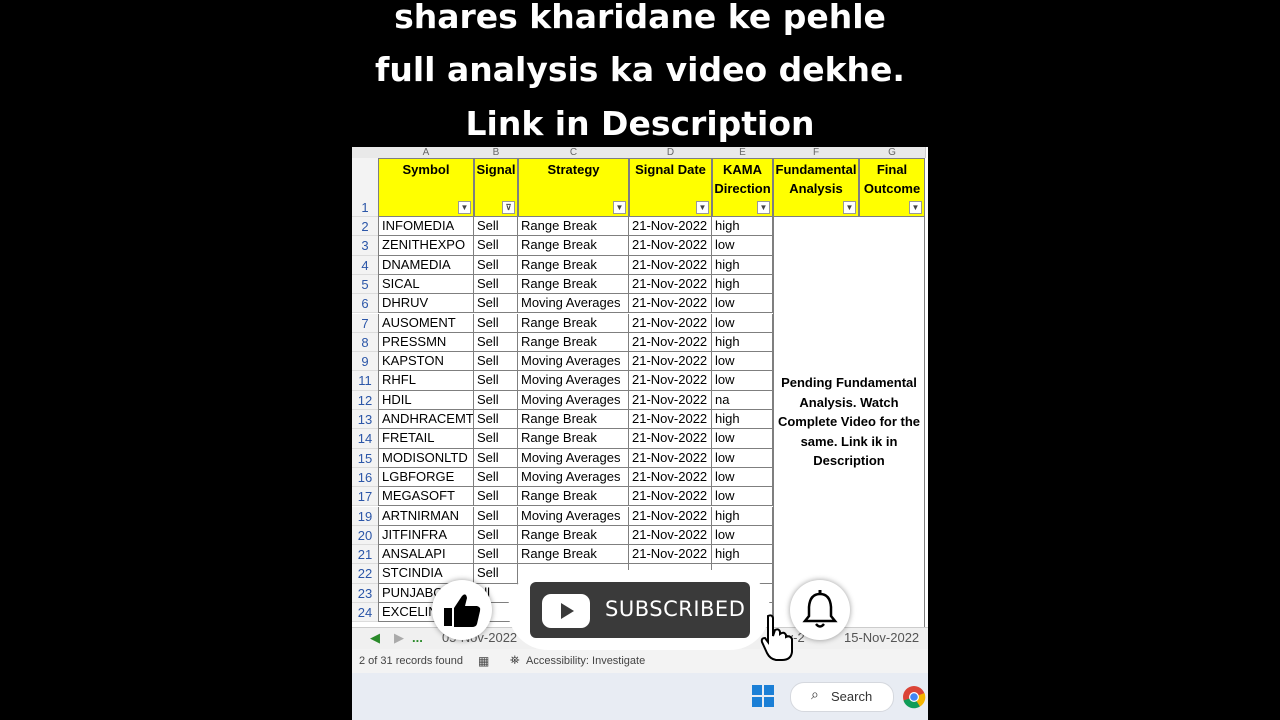 The width and height of the screenshot is (1280, 720). I want to click on select-all-corner, so click(365, 152).